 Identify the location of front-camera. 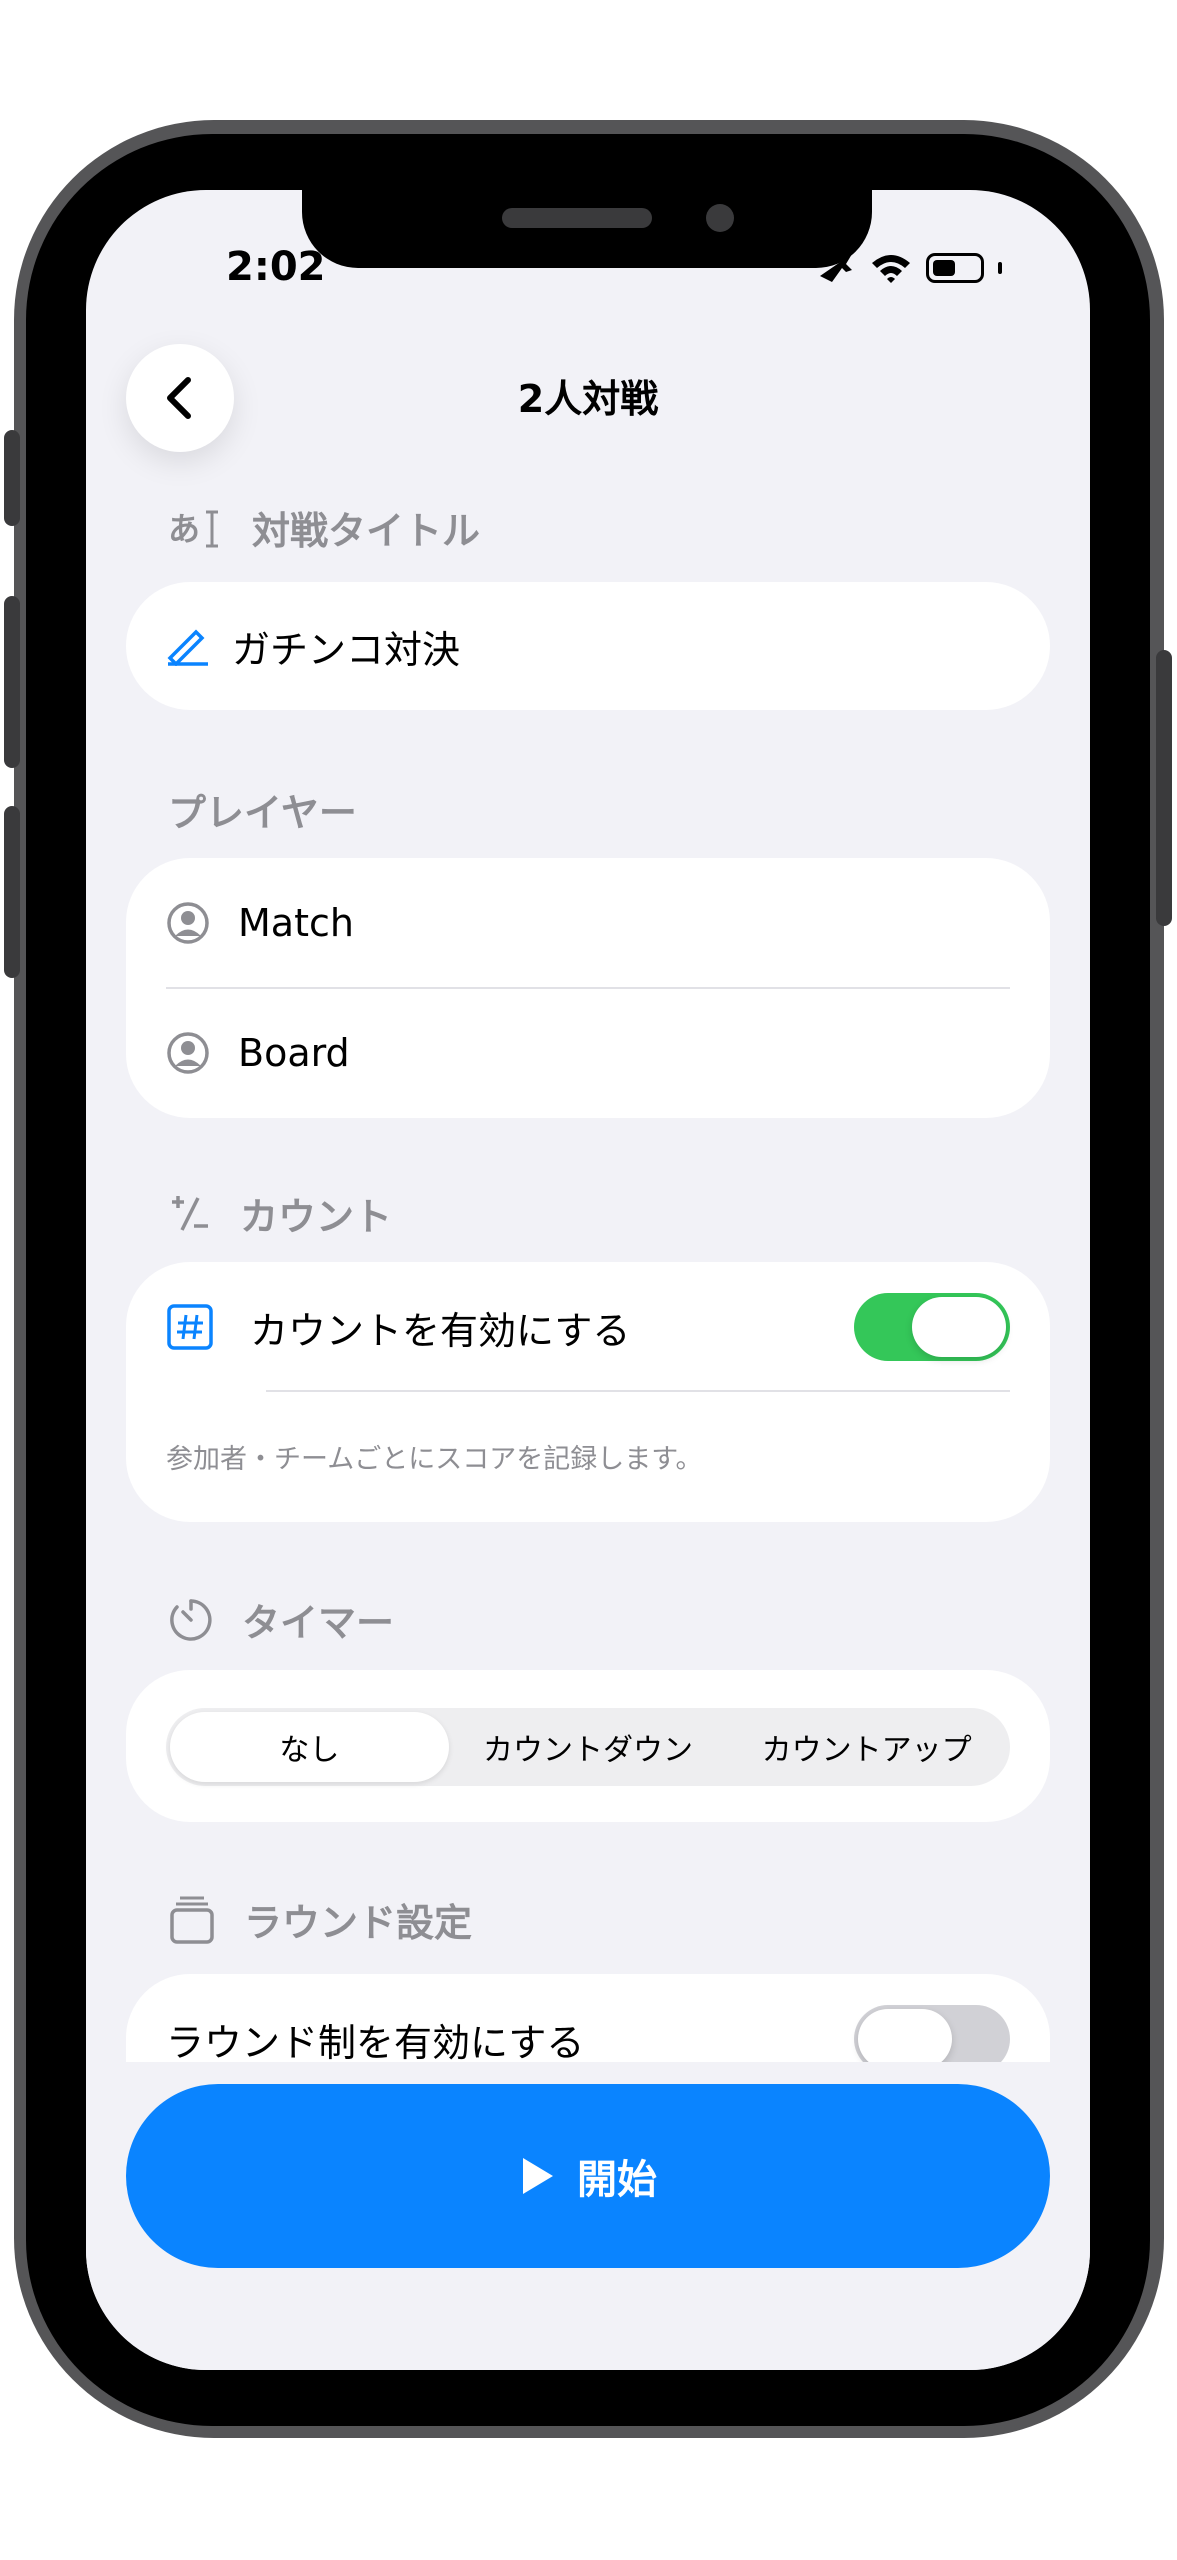
(720, 218).